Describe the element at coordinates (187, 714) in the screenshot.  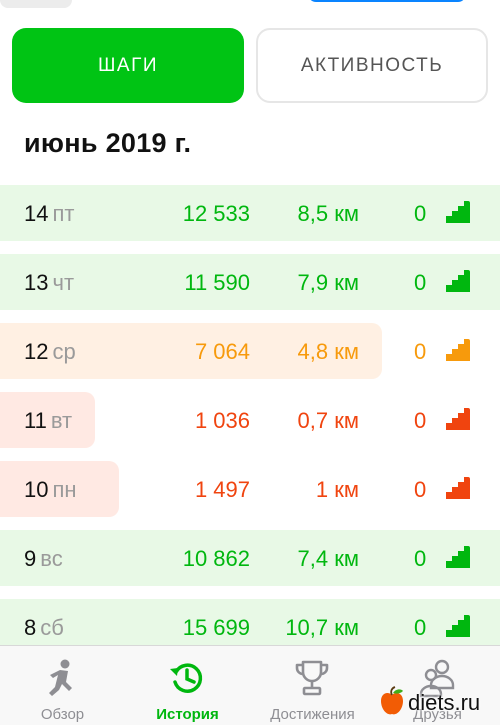
I see `nav-history-label: История` at that location.